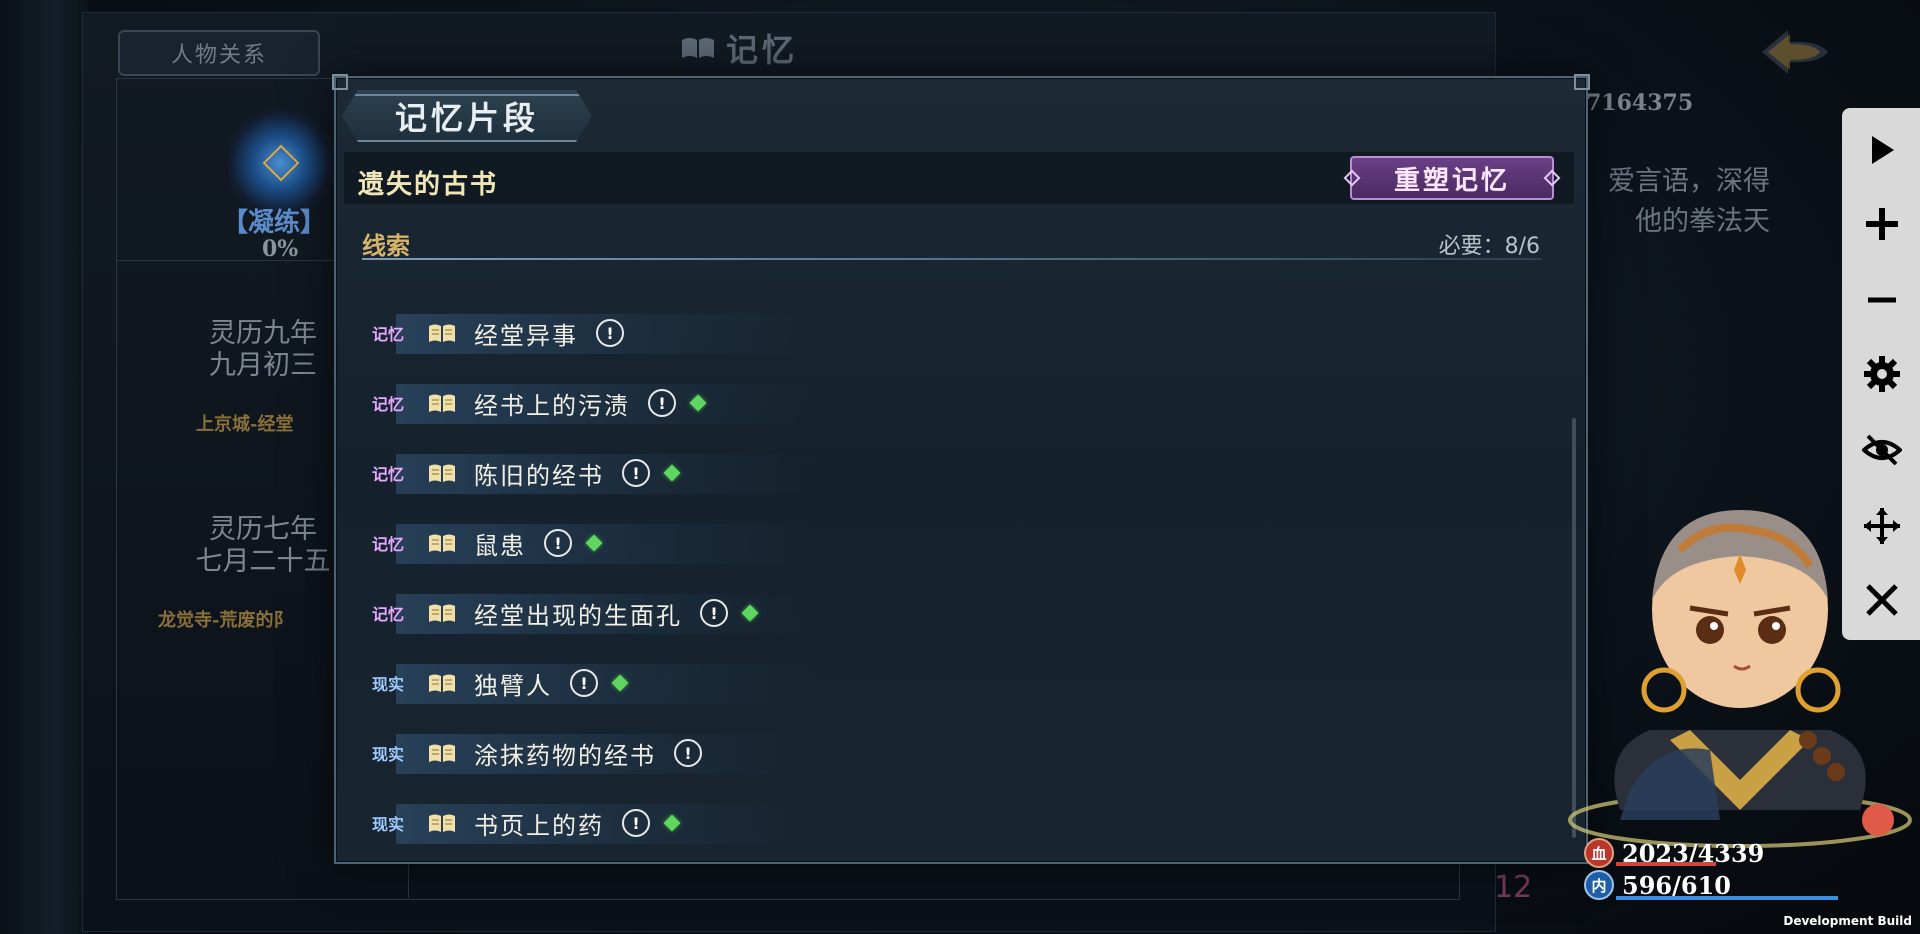 The height and width of the screenshot is (934, 1920). Describe the element at coordinates (263, 333) in the screenshot. I see `entry-date-line: 灵历九年` at that location.